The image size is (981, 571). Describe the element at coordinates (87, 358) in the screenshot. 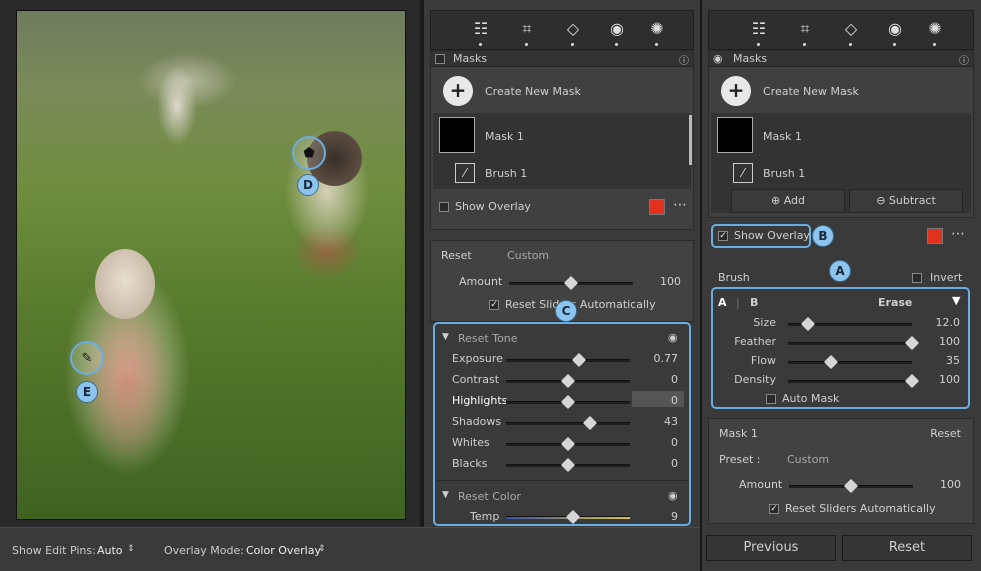

I see `pin-e-brush-icon: ✎` at that location.